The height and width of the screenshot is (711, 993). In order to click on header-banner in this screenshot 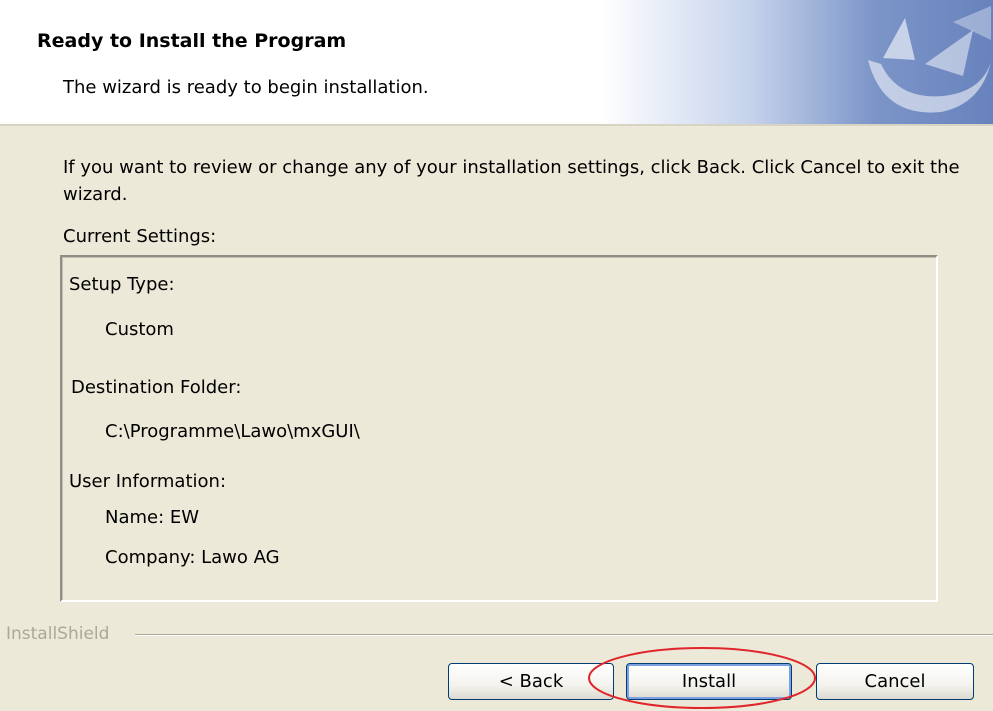, I will do `click(796, 62)`.